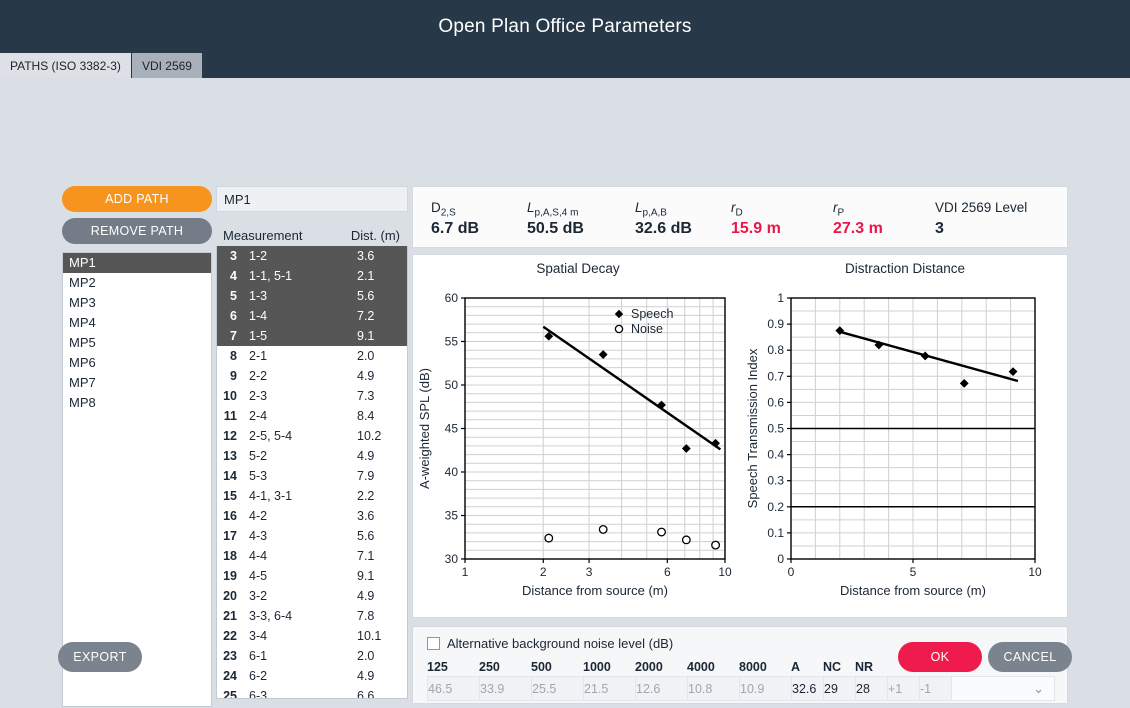 The height and width of the screenshot is (708, 1130). I want to click on measurement-index: 18, so click(230, 556).